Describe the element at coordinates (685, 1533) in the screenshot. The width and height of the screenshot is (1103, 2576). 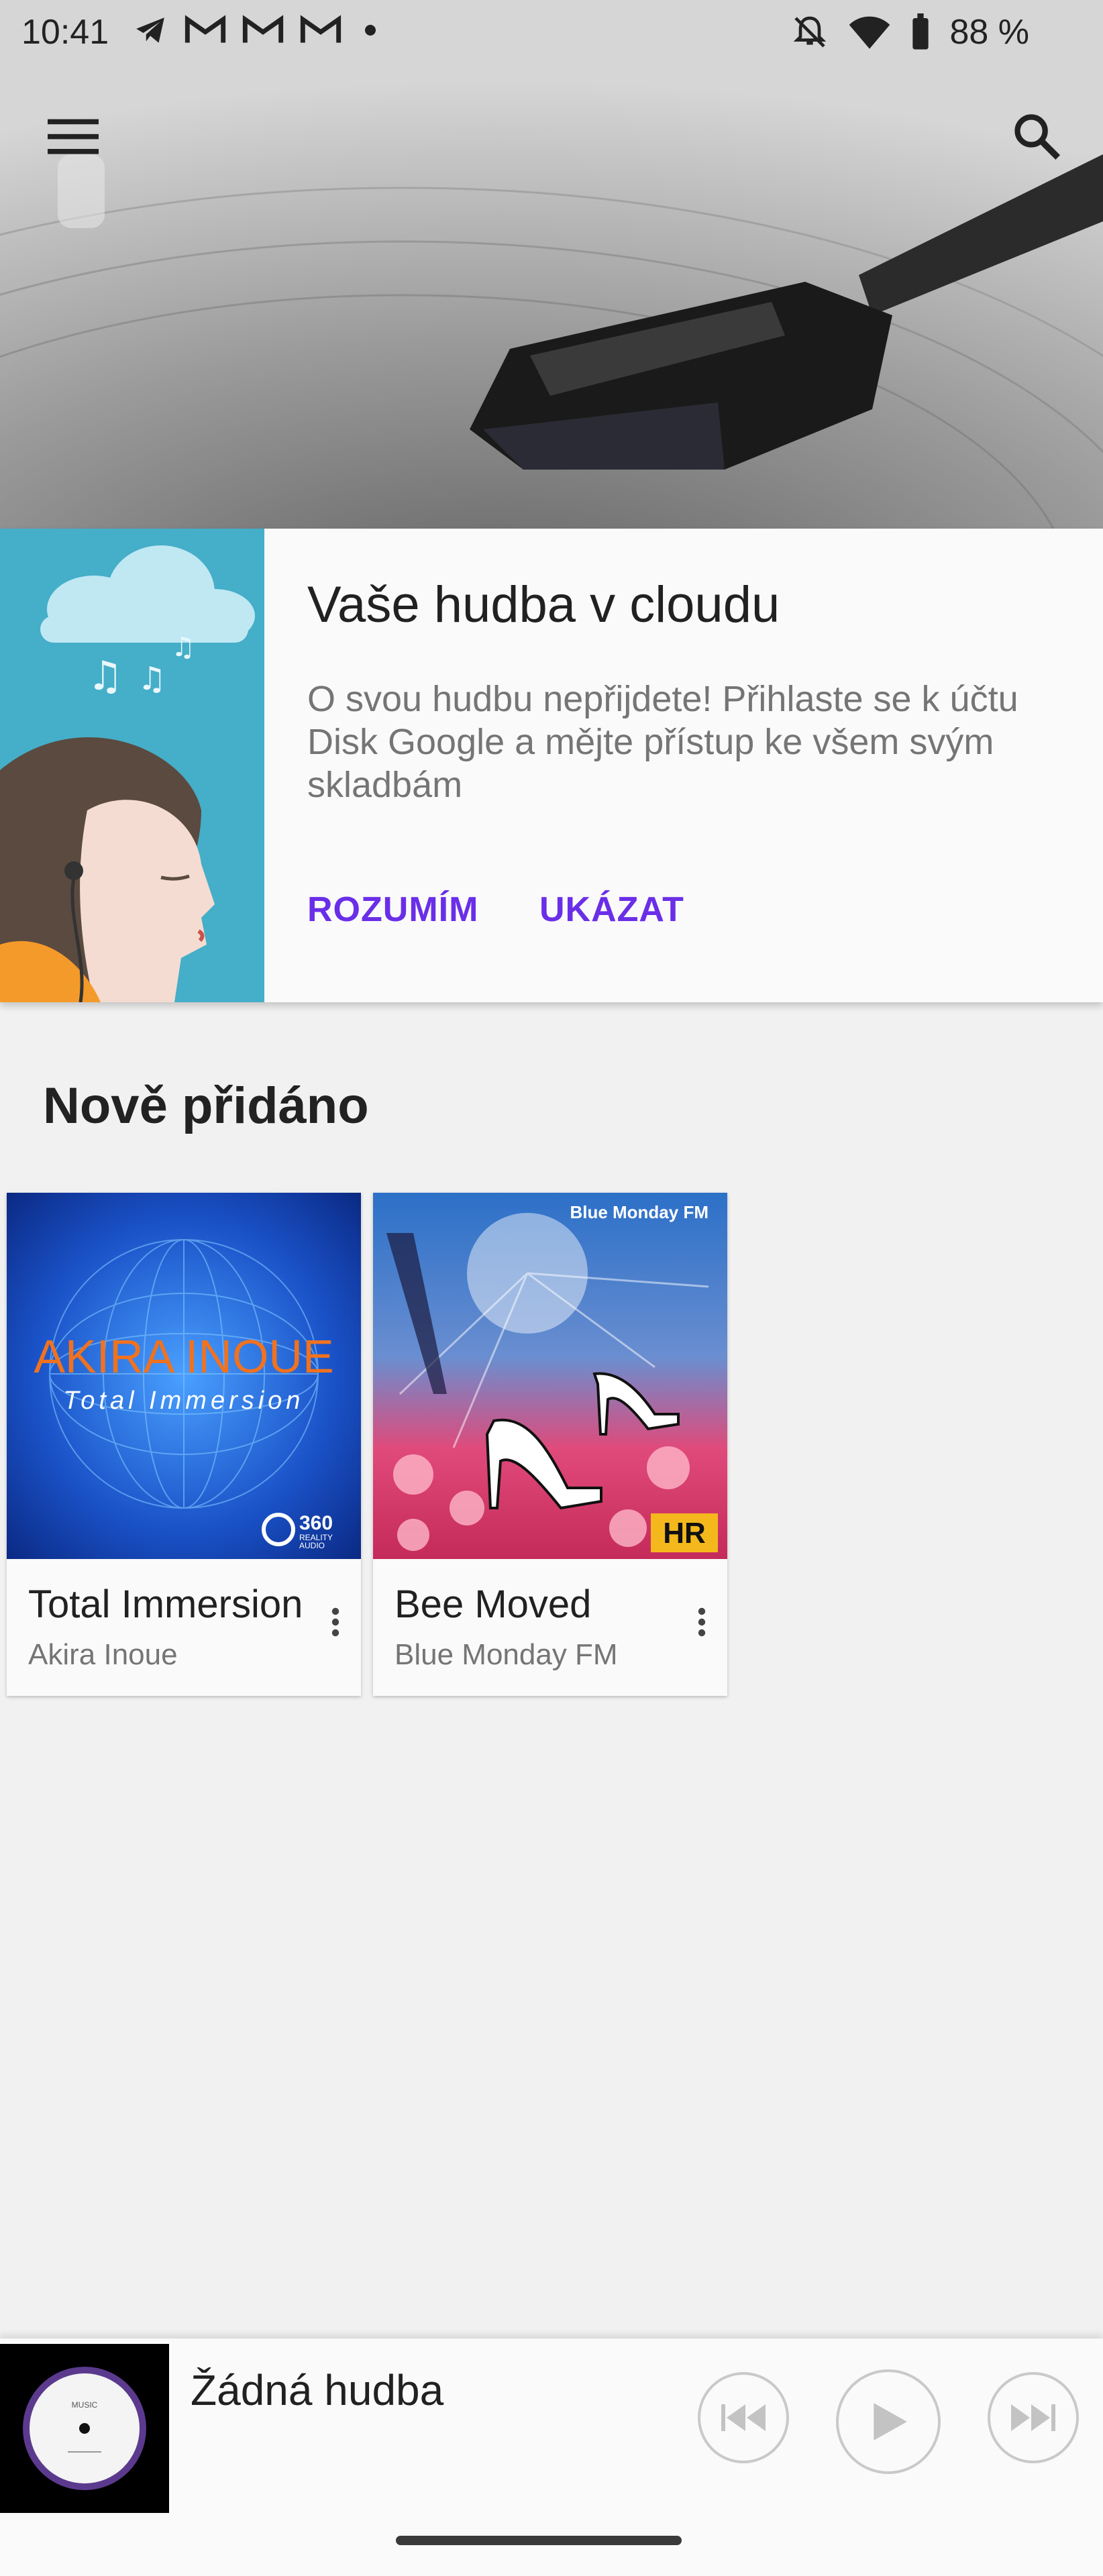
I see `hr-badge: HR` at that location.